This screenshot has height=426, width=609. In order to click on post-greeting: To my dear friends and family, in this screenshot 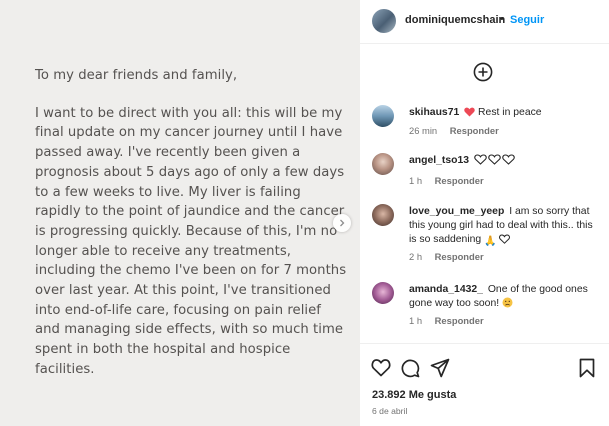, I will do `click(136, 75)`.